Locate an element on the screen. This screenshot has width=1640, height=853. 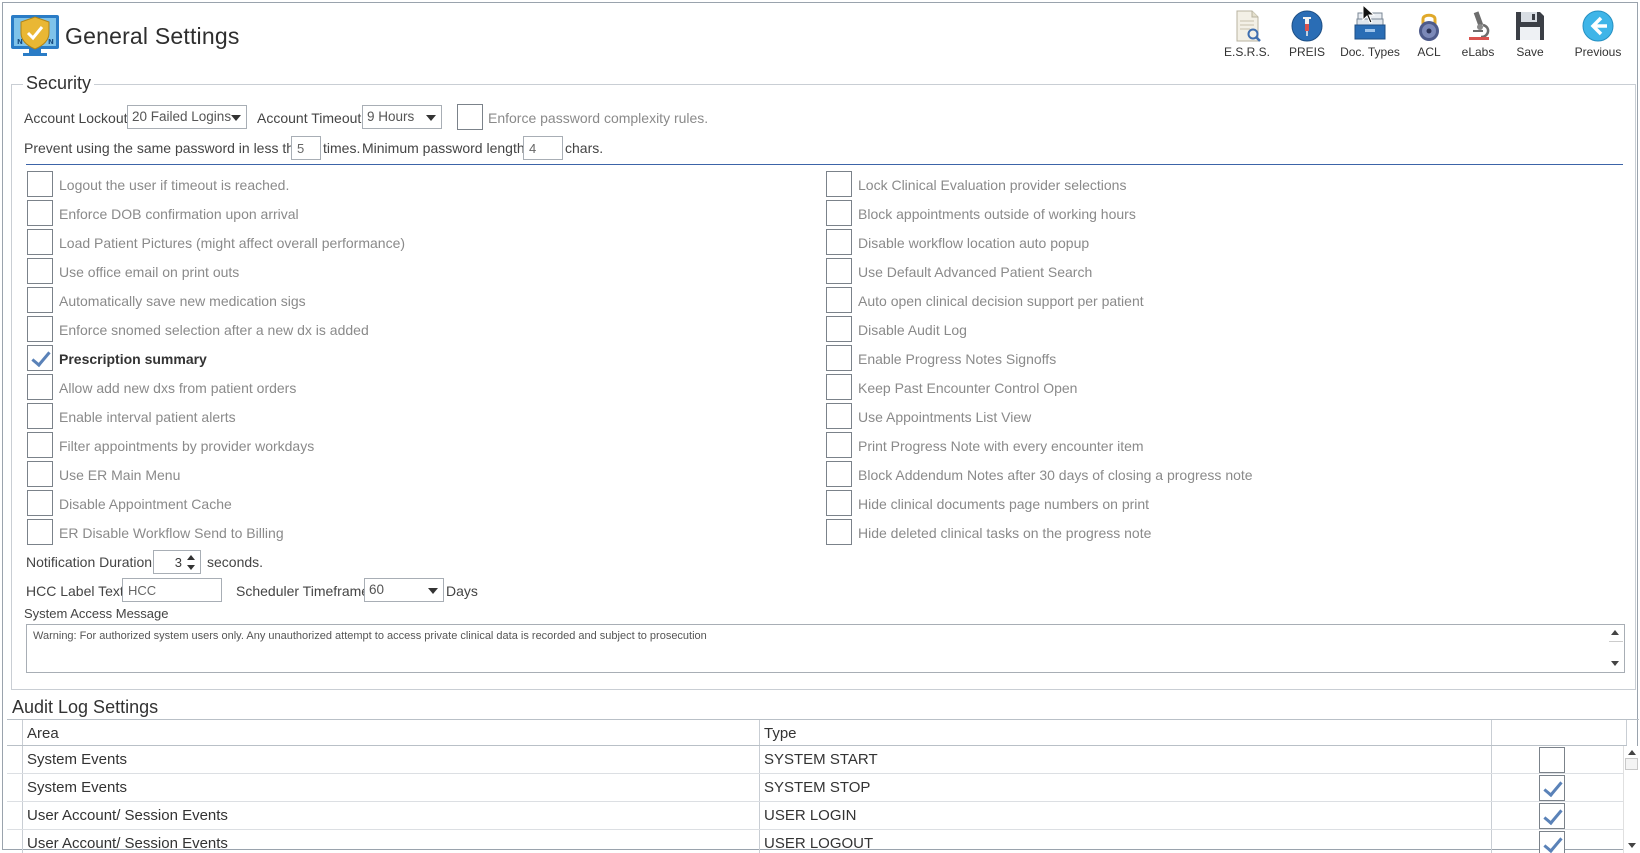
prevent-reuse-input: 5 is located at coordinates (306, 148).